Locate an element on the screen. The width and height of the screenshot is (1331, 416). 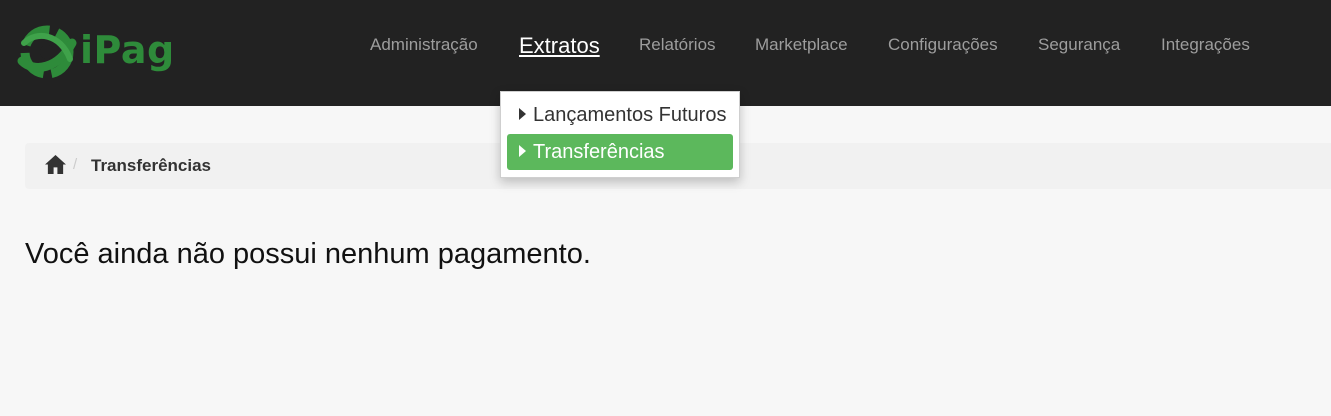
nav-item-configuracoes: Configurações is located at coordinates (943, 45).